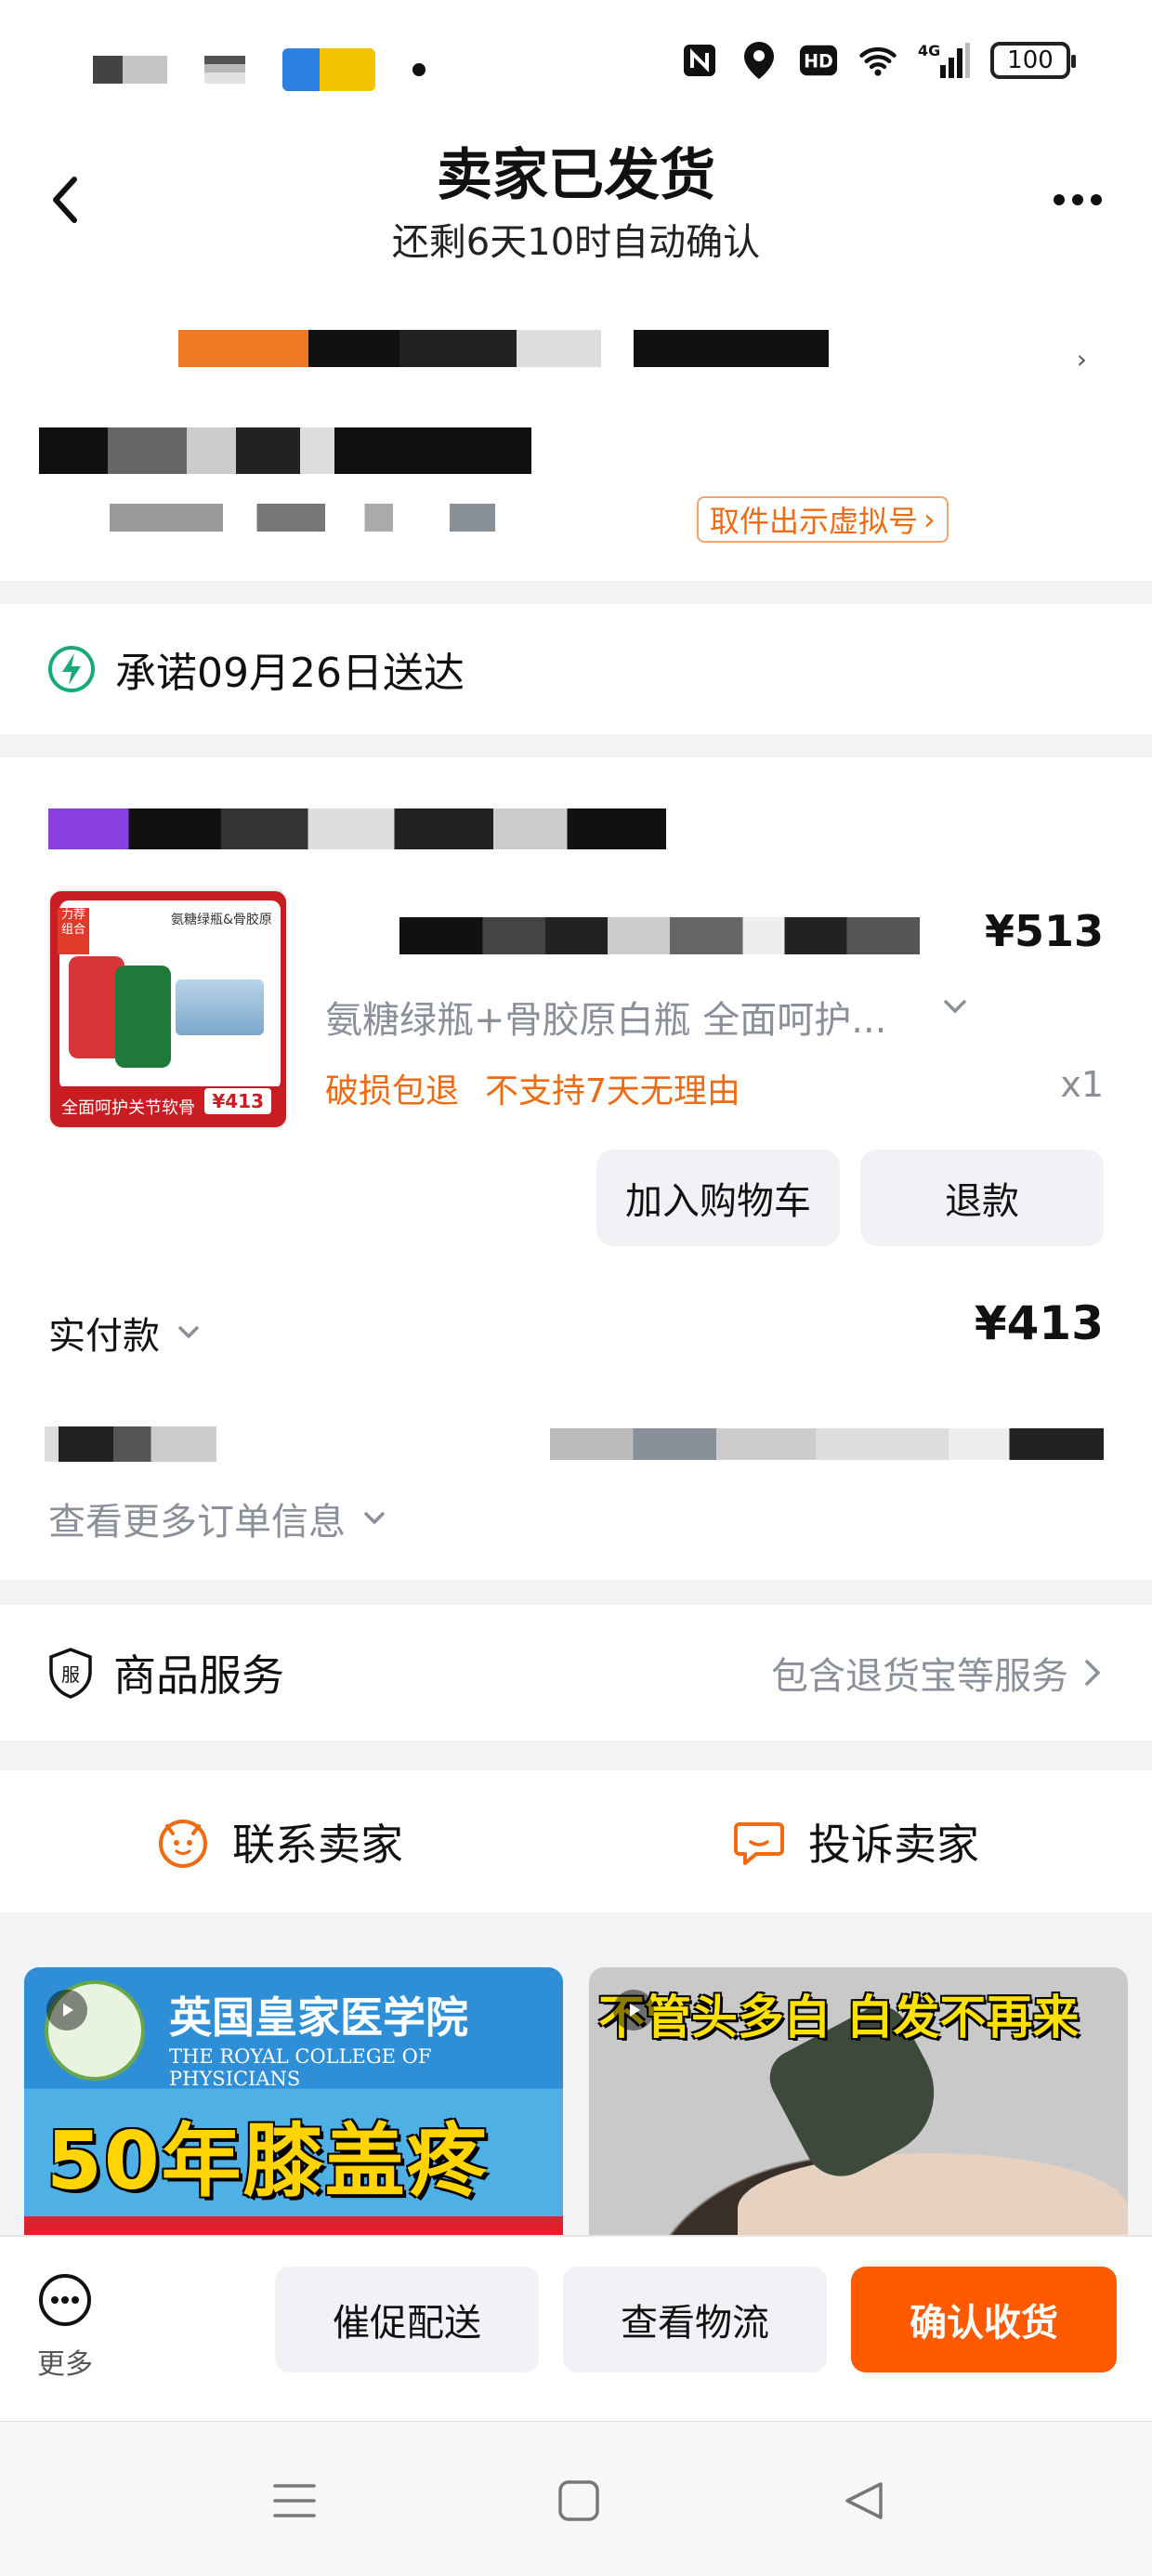 This screenshot has height=2576, width=1152. I want to click on delivery-promise-row: 承诺09月26日送达, so click(576, 669).